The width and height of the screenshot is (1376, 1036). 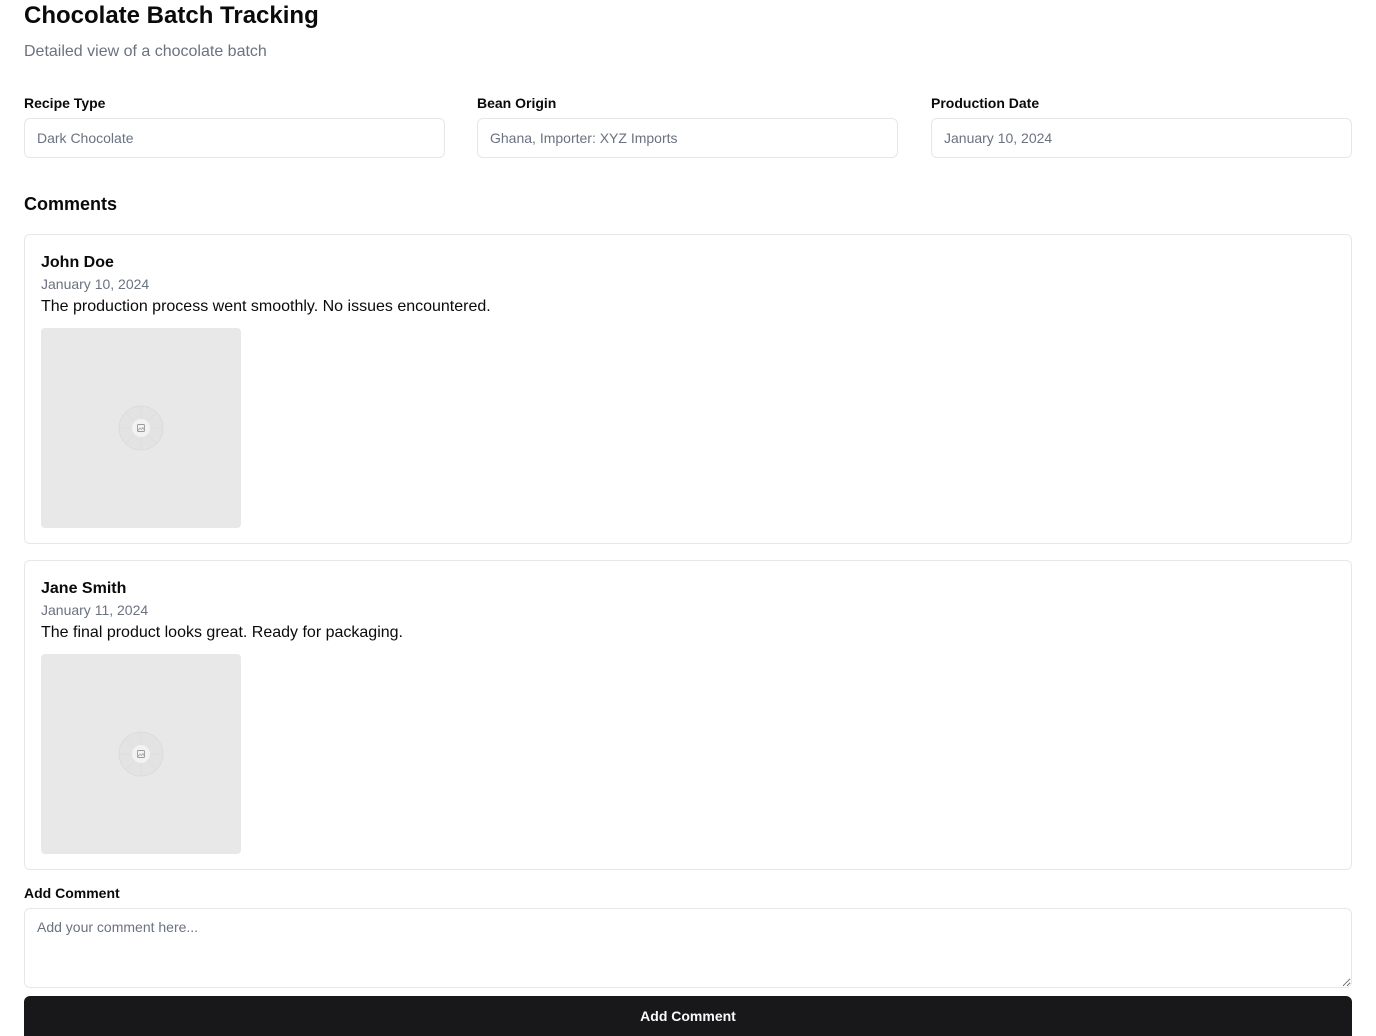 What do you see at coordinates (687, 138) in the screenshot?
I see `bean-origin-input` at bounding box center [687, 138].